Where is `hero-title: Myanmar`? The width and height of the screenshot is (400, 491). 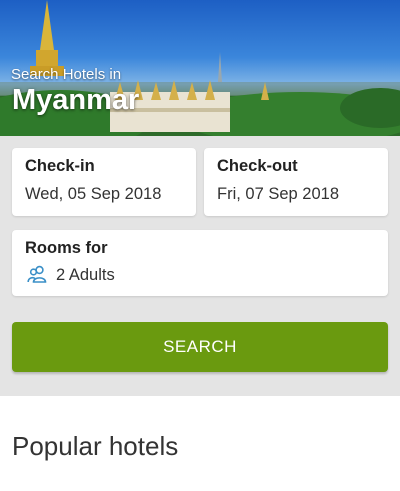 hero-title: Myanmar is located at coordinates (76, 100).